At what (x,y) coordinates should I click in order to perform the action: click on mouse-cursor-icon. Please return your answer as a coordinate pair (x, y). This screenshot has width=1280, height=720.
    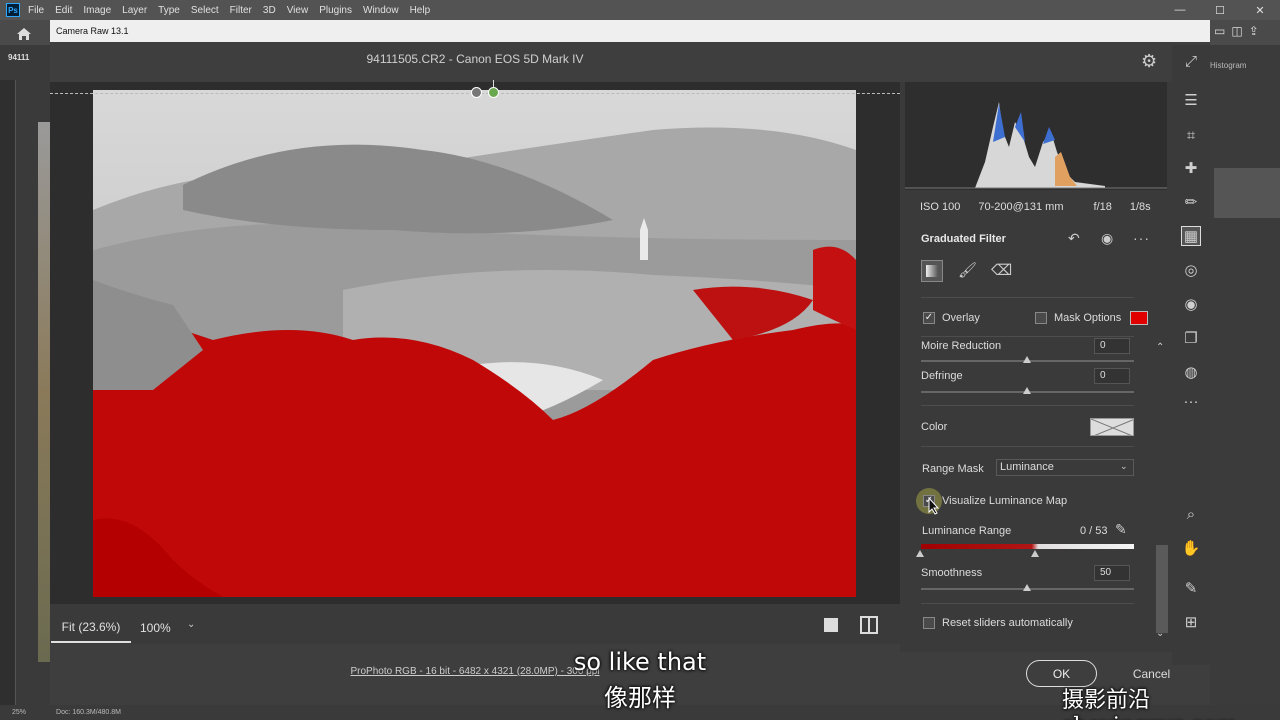
    Looking at the image, I should click on (934, 507).